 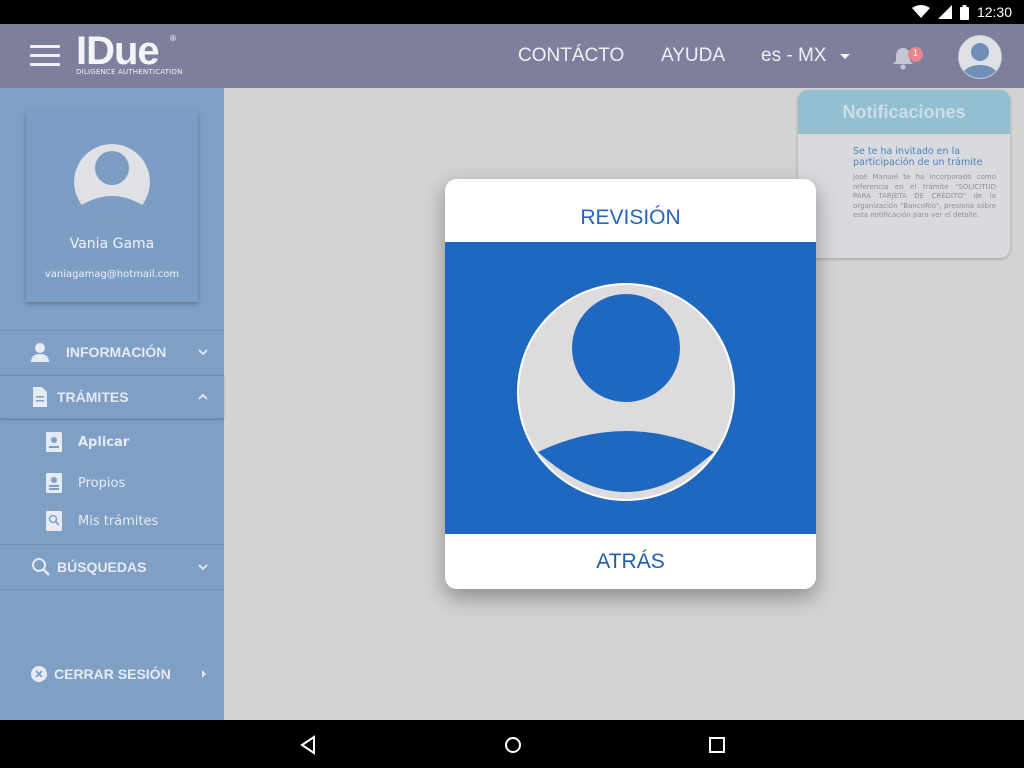 I want to click on sidebar-item-tramites: TRÁMITES, so click(x=112, y=397).